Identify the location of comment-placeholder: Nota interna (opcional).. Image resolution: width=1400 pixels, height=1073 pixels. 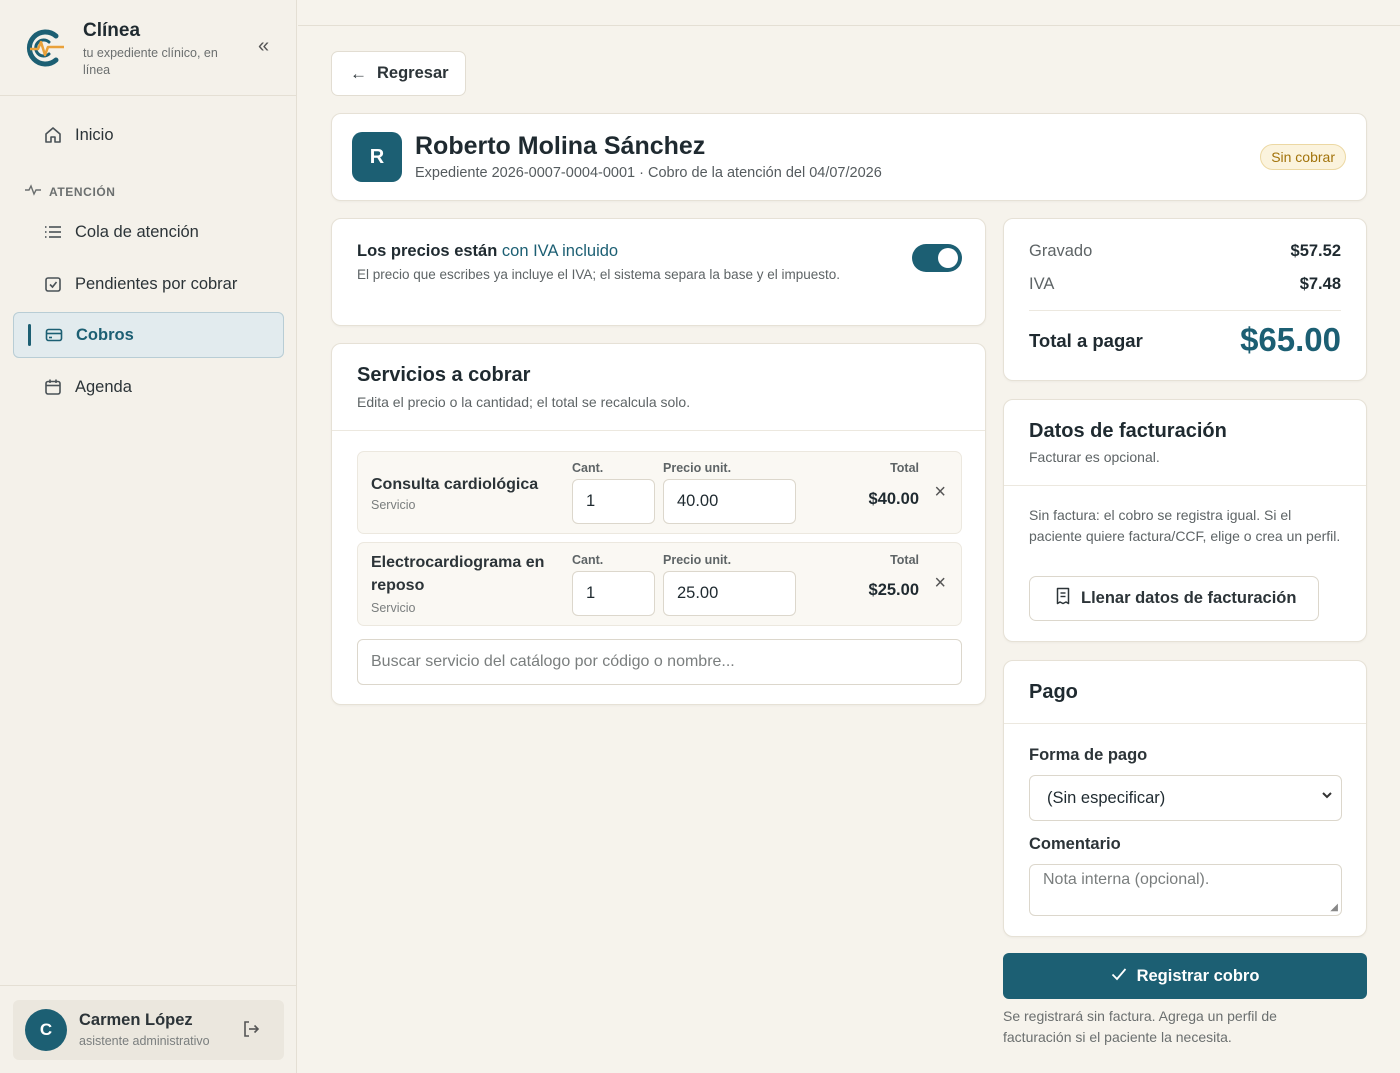
(1126, 879).